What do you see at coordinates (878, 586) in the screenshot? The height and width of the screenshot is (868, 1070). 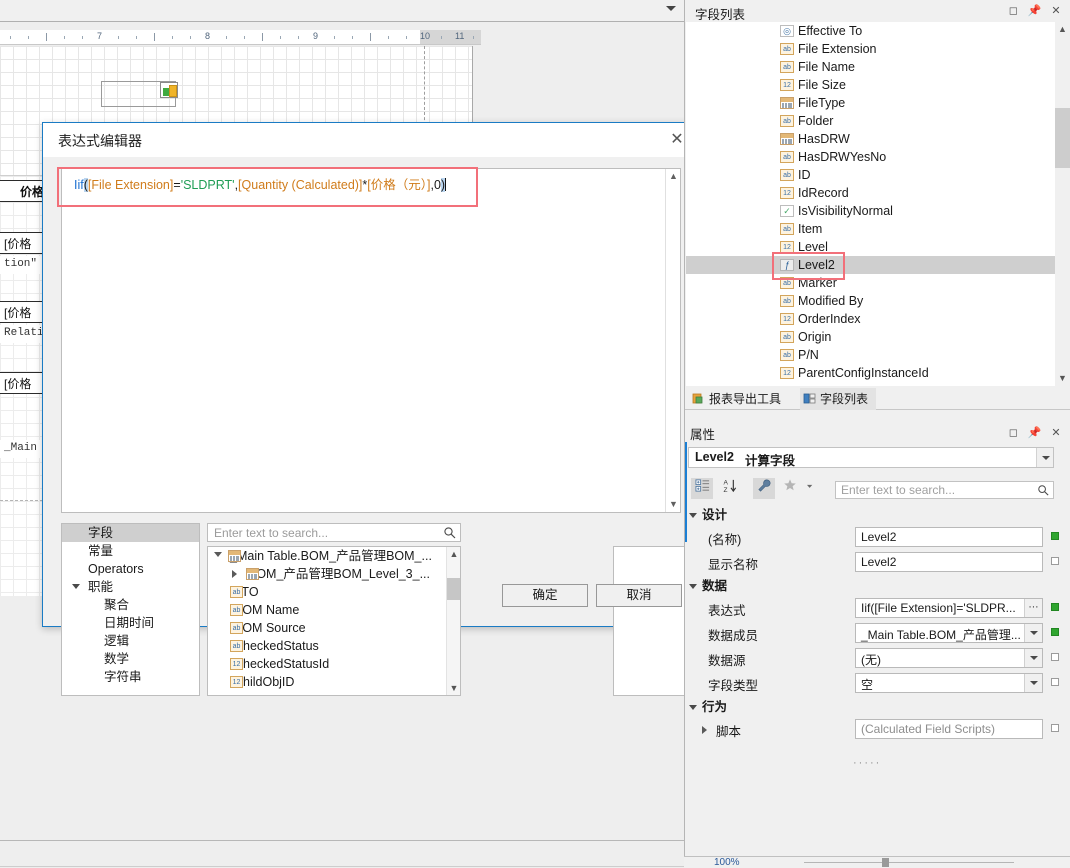 I see `property-group-header: 数据` at bounding box center [878, 586].